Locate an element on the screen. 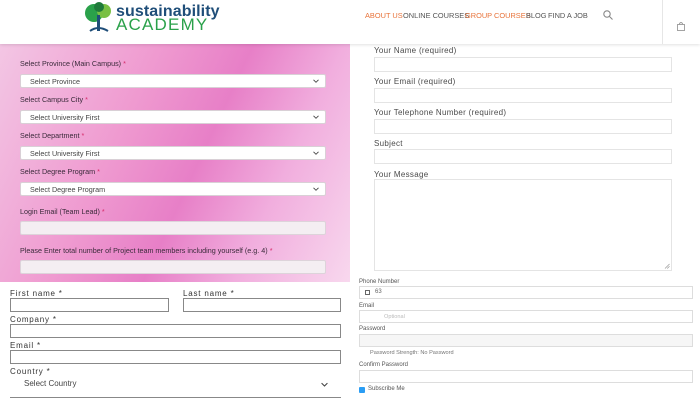 The image size is (700, 400). contact-phone-label: Your Telephone Number (required) is located at coordinates (440, 112).